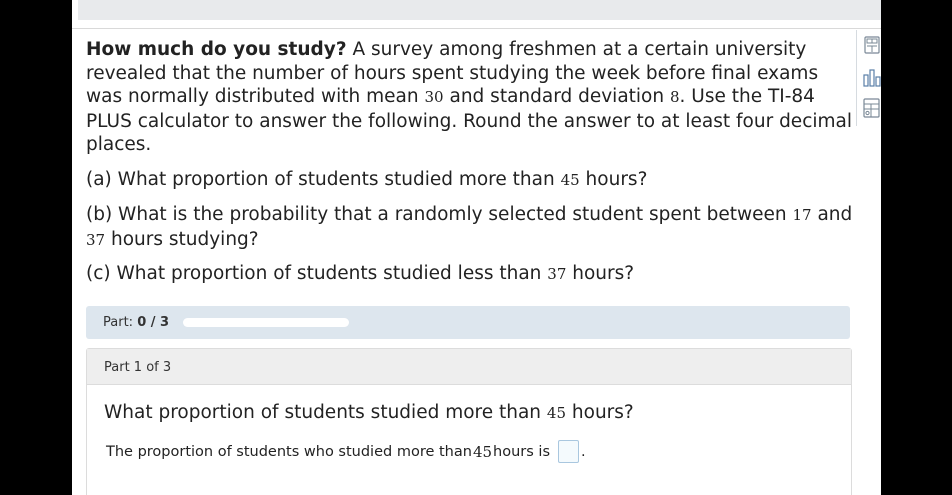  I want to click on progress-panel: Part: 0 / 3, so click(468, 322).